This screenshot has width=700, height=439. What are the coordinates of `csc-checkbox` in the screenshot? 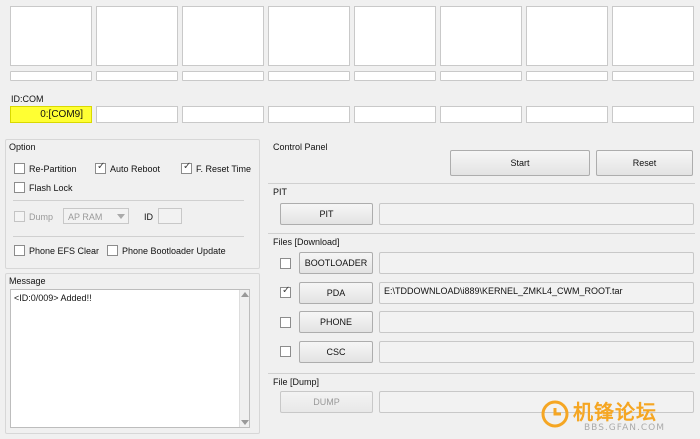 It's located at (285, 351).